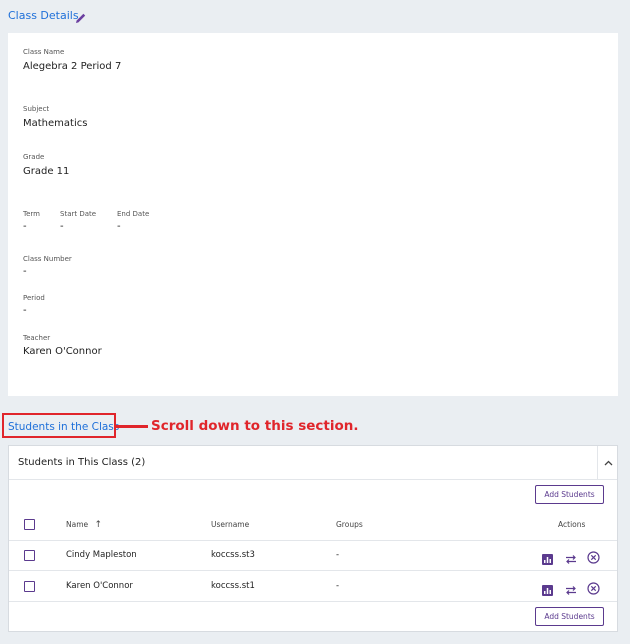 Image resolution: width=630 pixels, height=644 pixels. I want to click on subject-value: Mathematics, so click(55, 123).